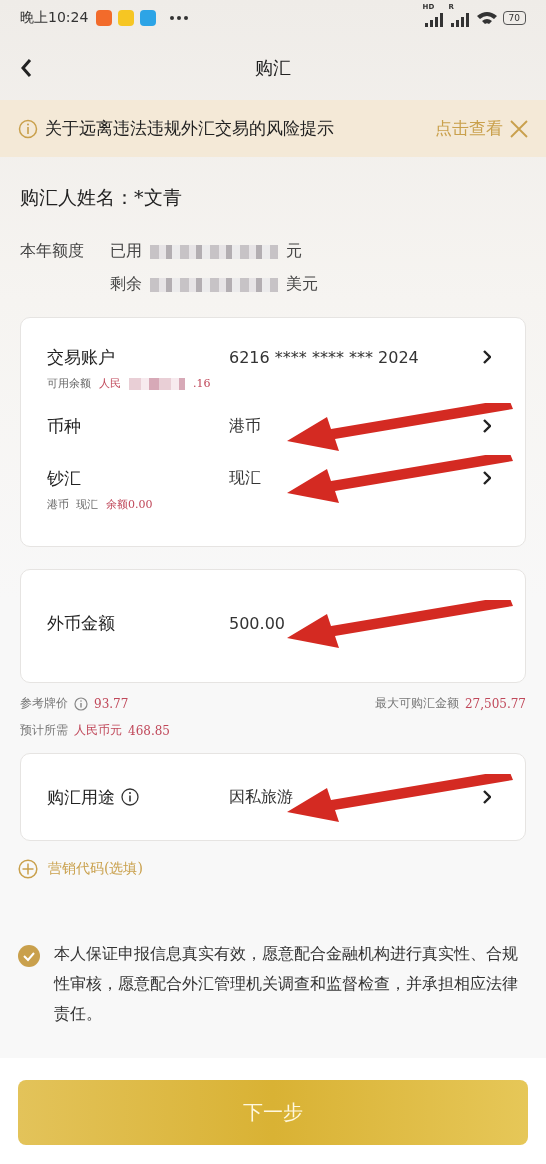 The height and width of the screenshot is (1164, 546). Describe the element at coordinates (52, 251) in the screenshot. I see `quota-label: 本年额度` at that location.